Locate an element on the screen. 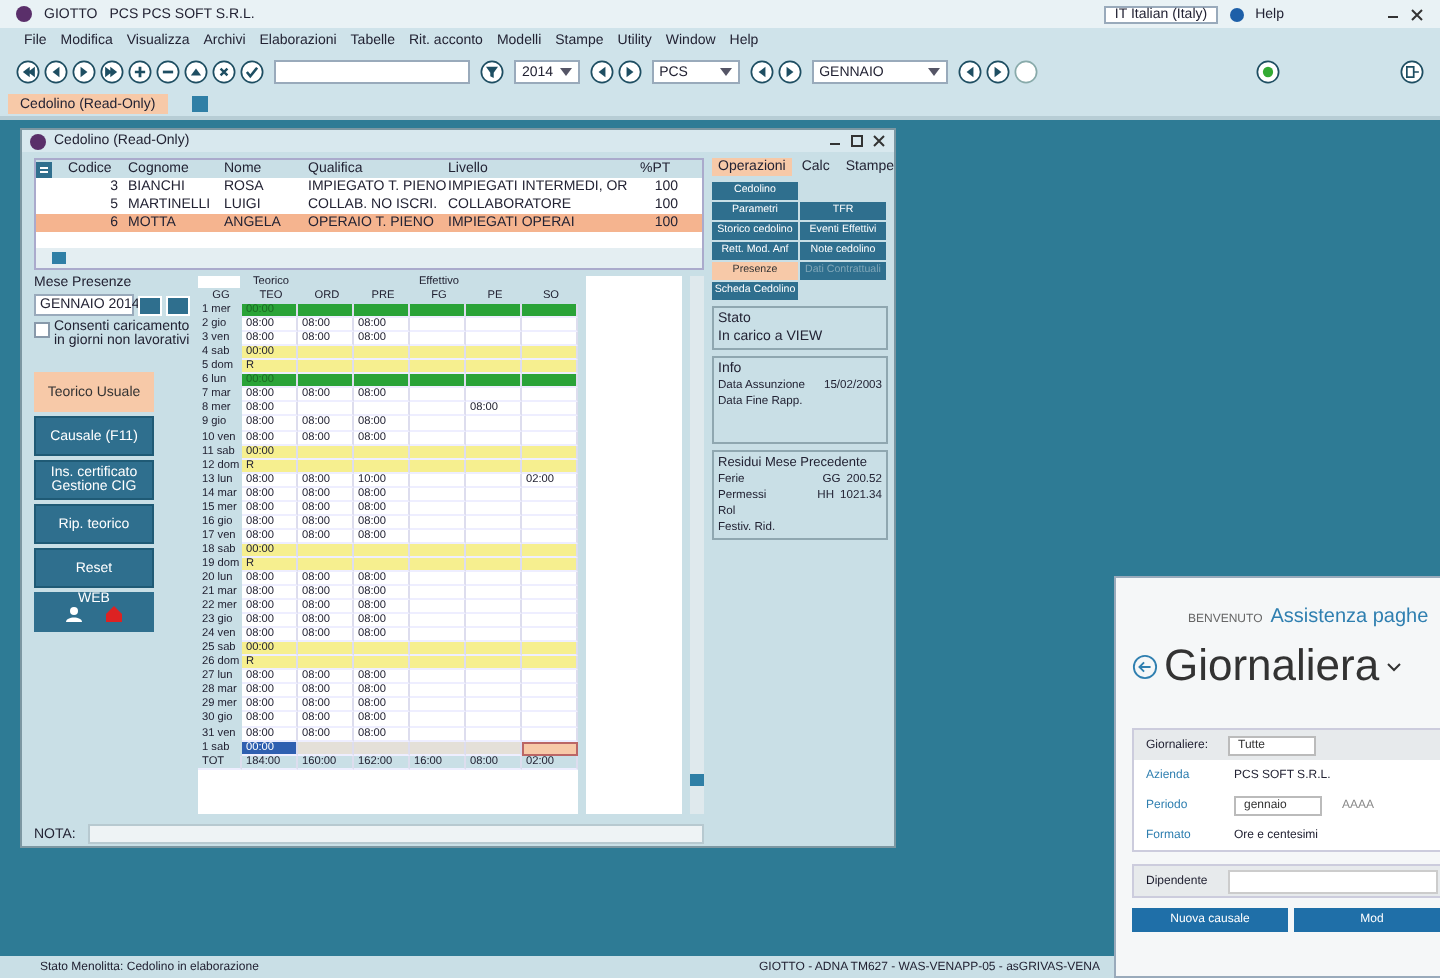  chevron-icon is located at coordinates (1393, 666).